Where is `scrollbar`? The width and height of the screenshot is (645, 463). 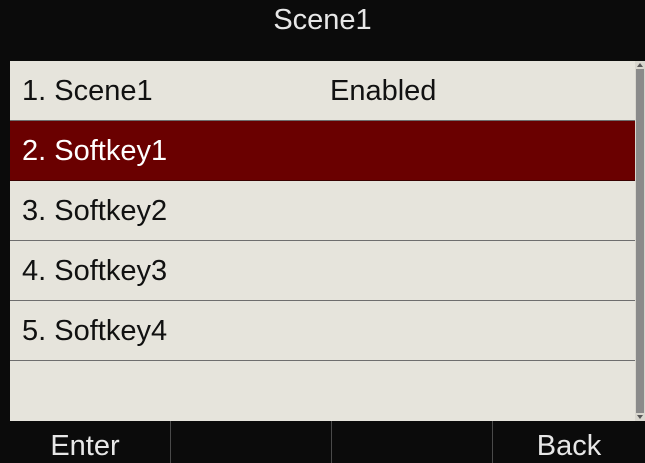 scrollbar is located at coordinates (640, 241).